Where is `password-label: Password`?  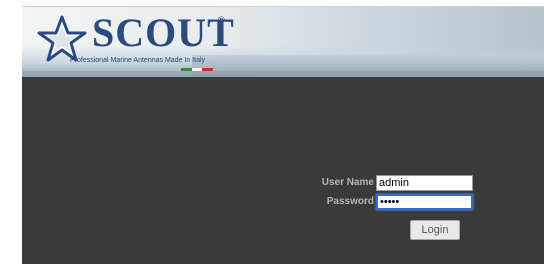
password-label: Password is located at coordinates (350, 201).